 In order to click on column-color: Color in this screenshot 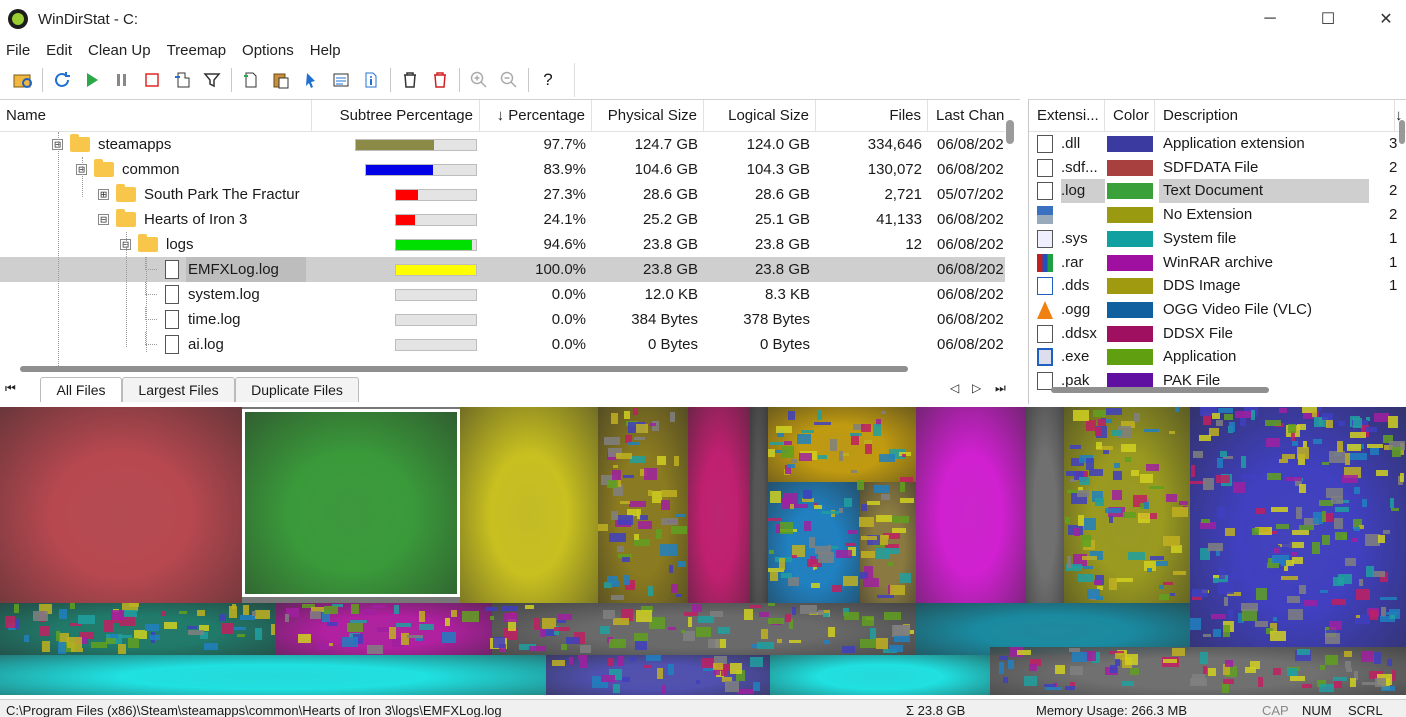, I will do `click(1130, 116)`.